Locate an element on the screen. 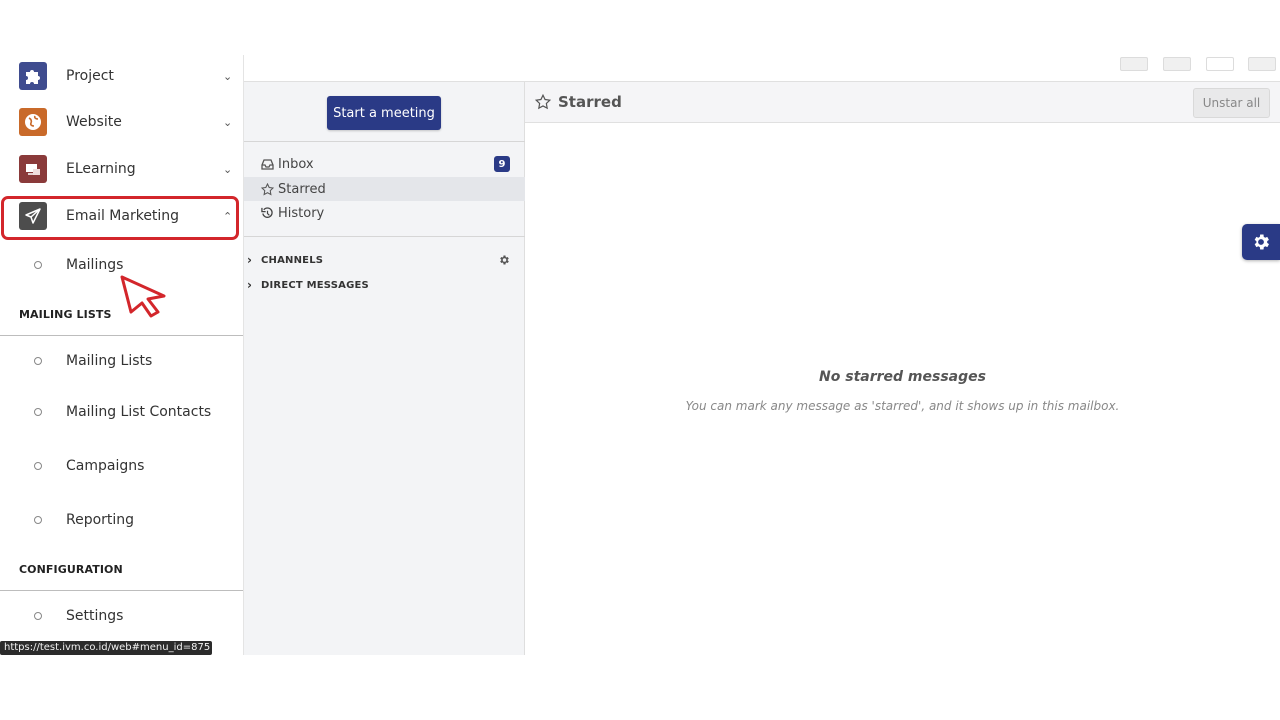 The image size is (1280, 720). app-item-project: Project ⌄ is located at coordinates (121, 76).